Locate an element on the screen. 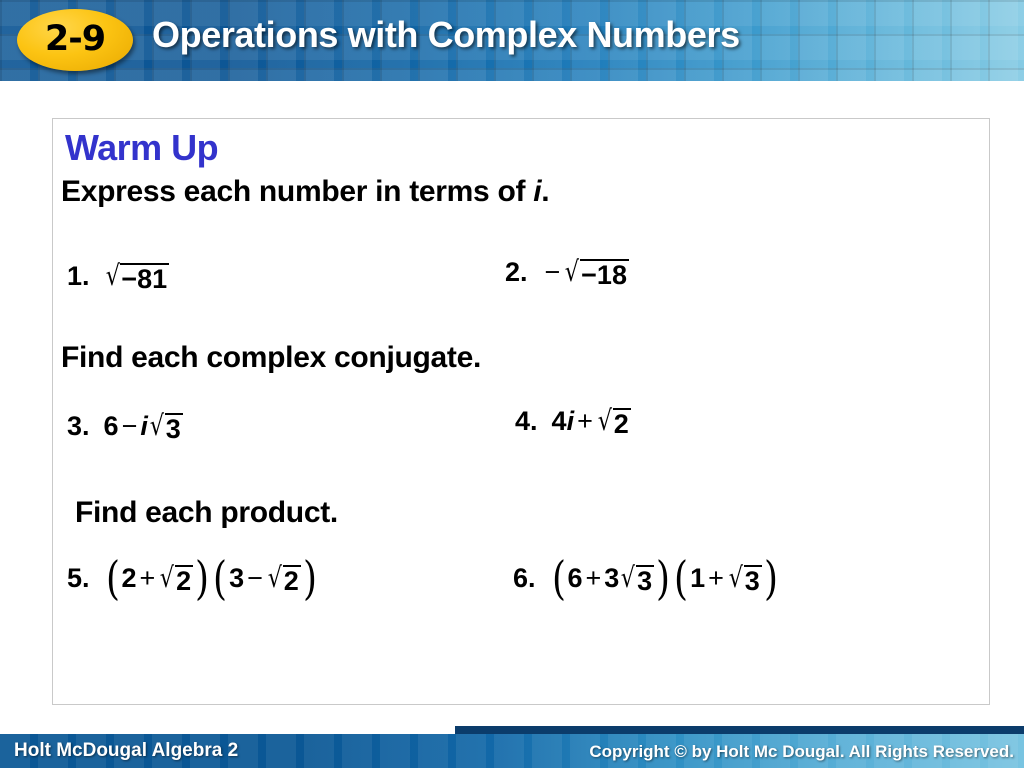 Image resolution: width=1024 pixels, height=768 pixels. problem-6-open-paren-1: ( is located at coordinates (558, 578).